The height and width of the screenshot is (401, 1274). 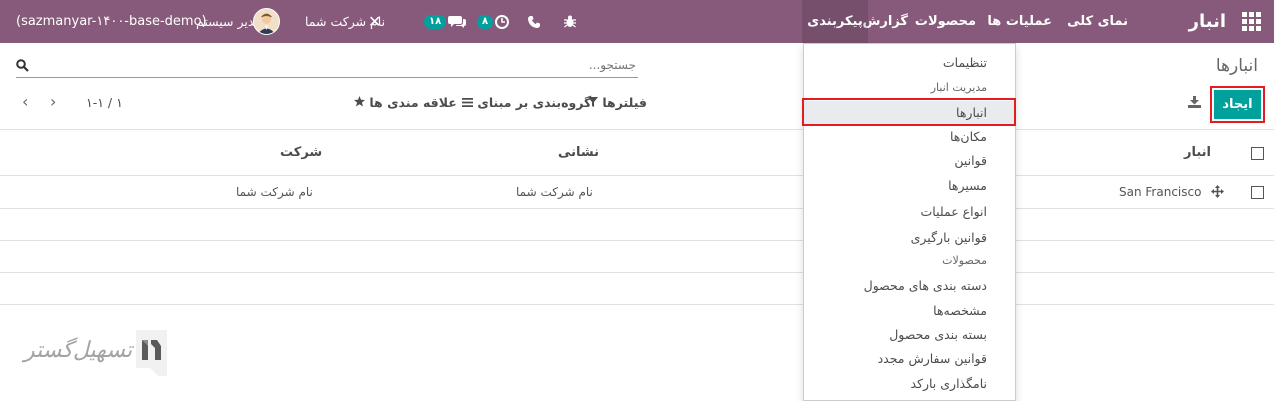 What do you see at coordinates (25, 101) in the screenshot?
I see `pager-previous-icon: ‹` at bounding box center [25, 101].